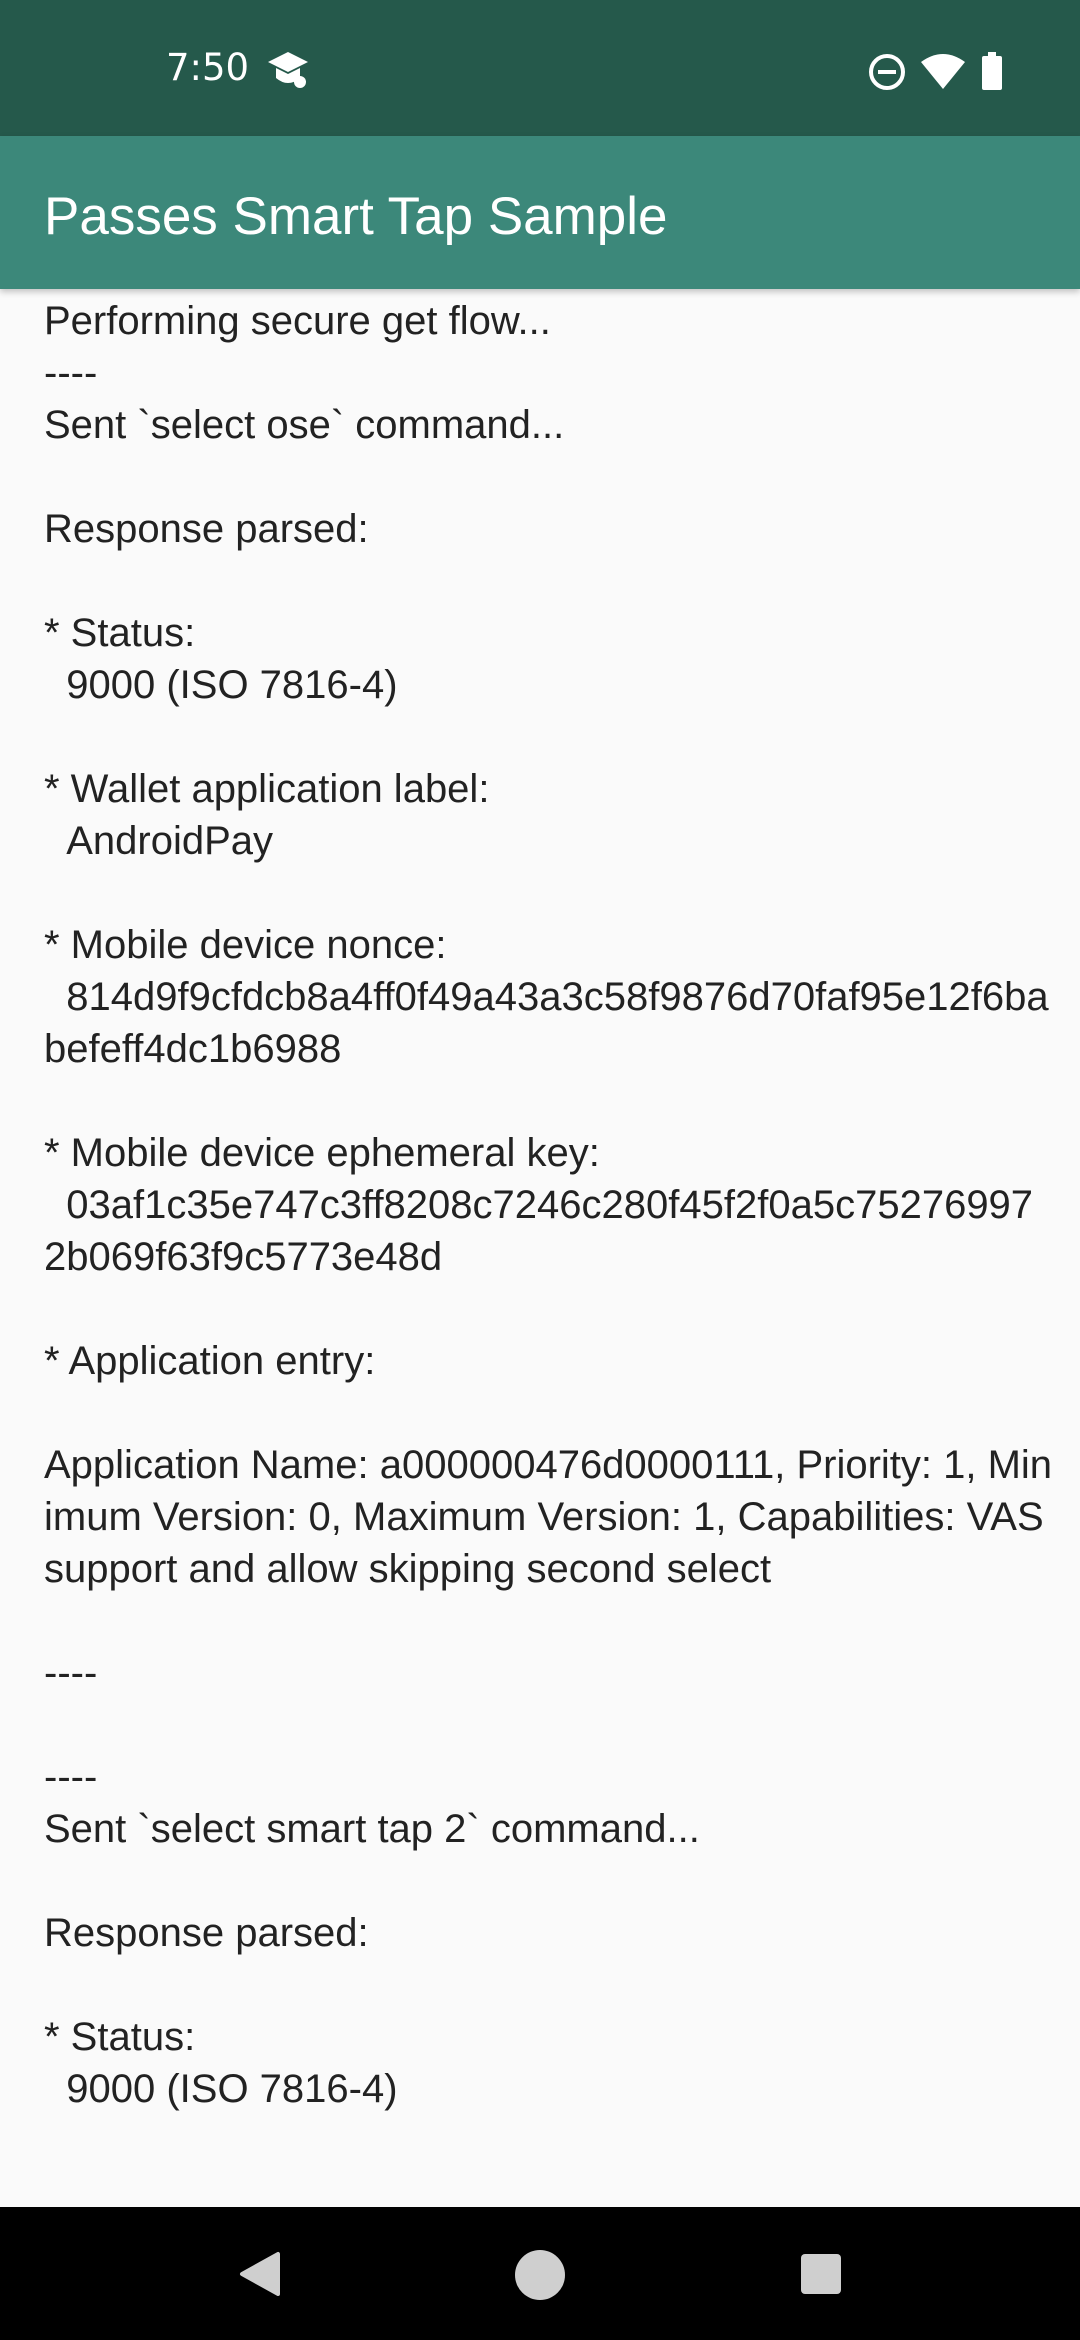 The height and width of the screenshot is (2340, 1080). What do you see at coordinates (259, 2274) in the screenshot?
I see `back-icon` at bounding box center [259, 2274].